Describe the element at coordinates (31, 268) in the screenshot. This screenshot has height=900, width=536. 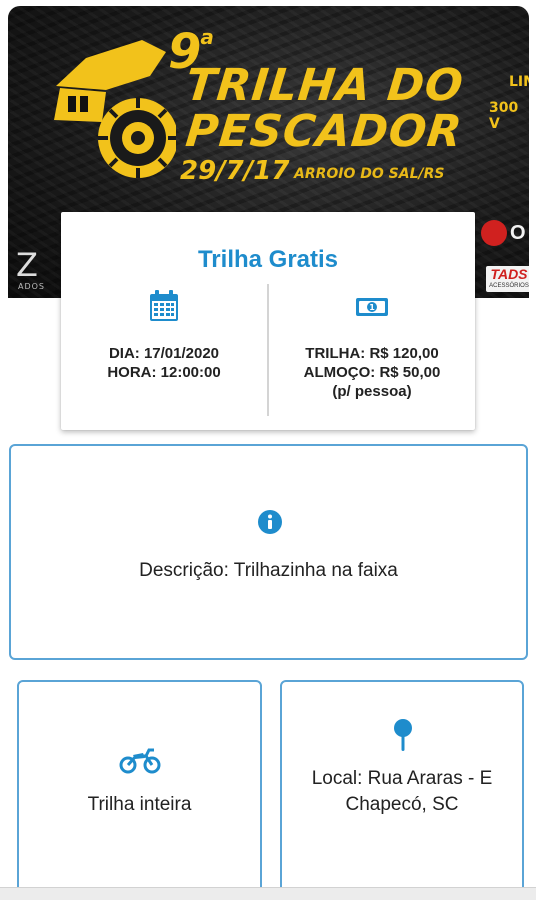
I see `sponsor-left-logo: Z ADOS` at that location.